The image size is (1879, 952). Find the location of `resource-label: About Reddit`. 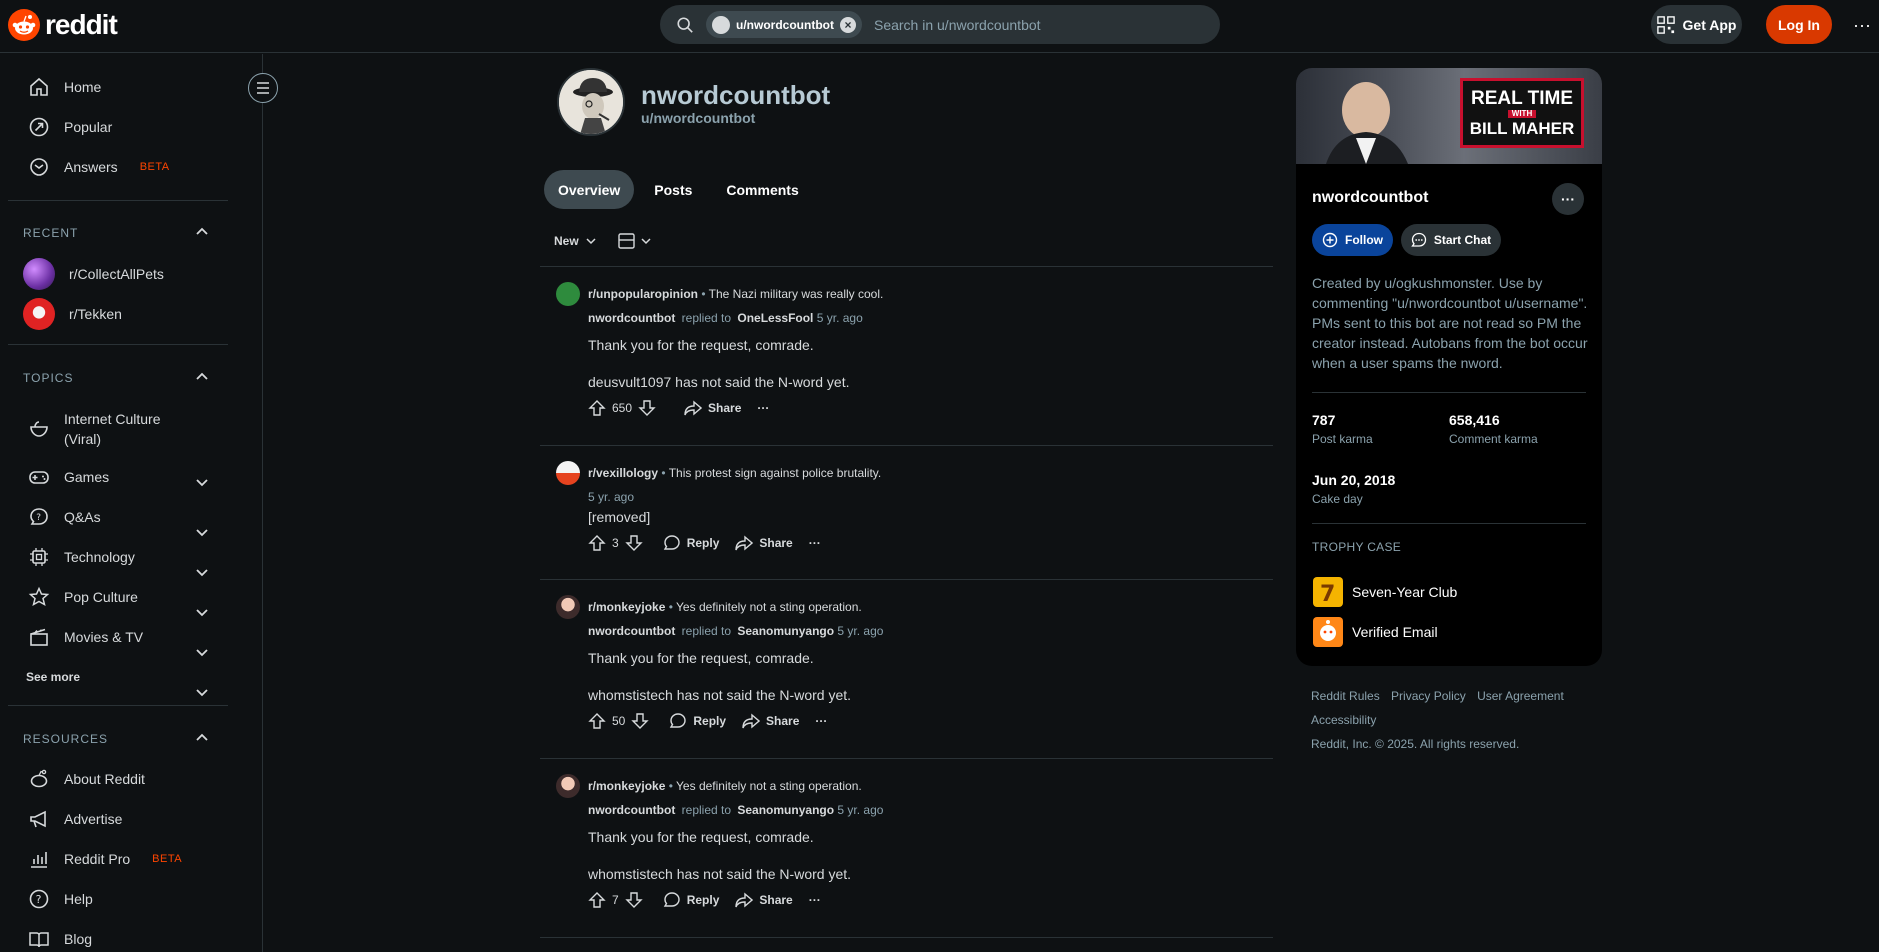

resource-label: About Reddit is located at coordinates (104, 779).